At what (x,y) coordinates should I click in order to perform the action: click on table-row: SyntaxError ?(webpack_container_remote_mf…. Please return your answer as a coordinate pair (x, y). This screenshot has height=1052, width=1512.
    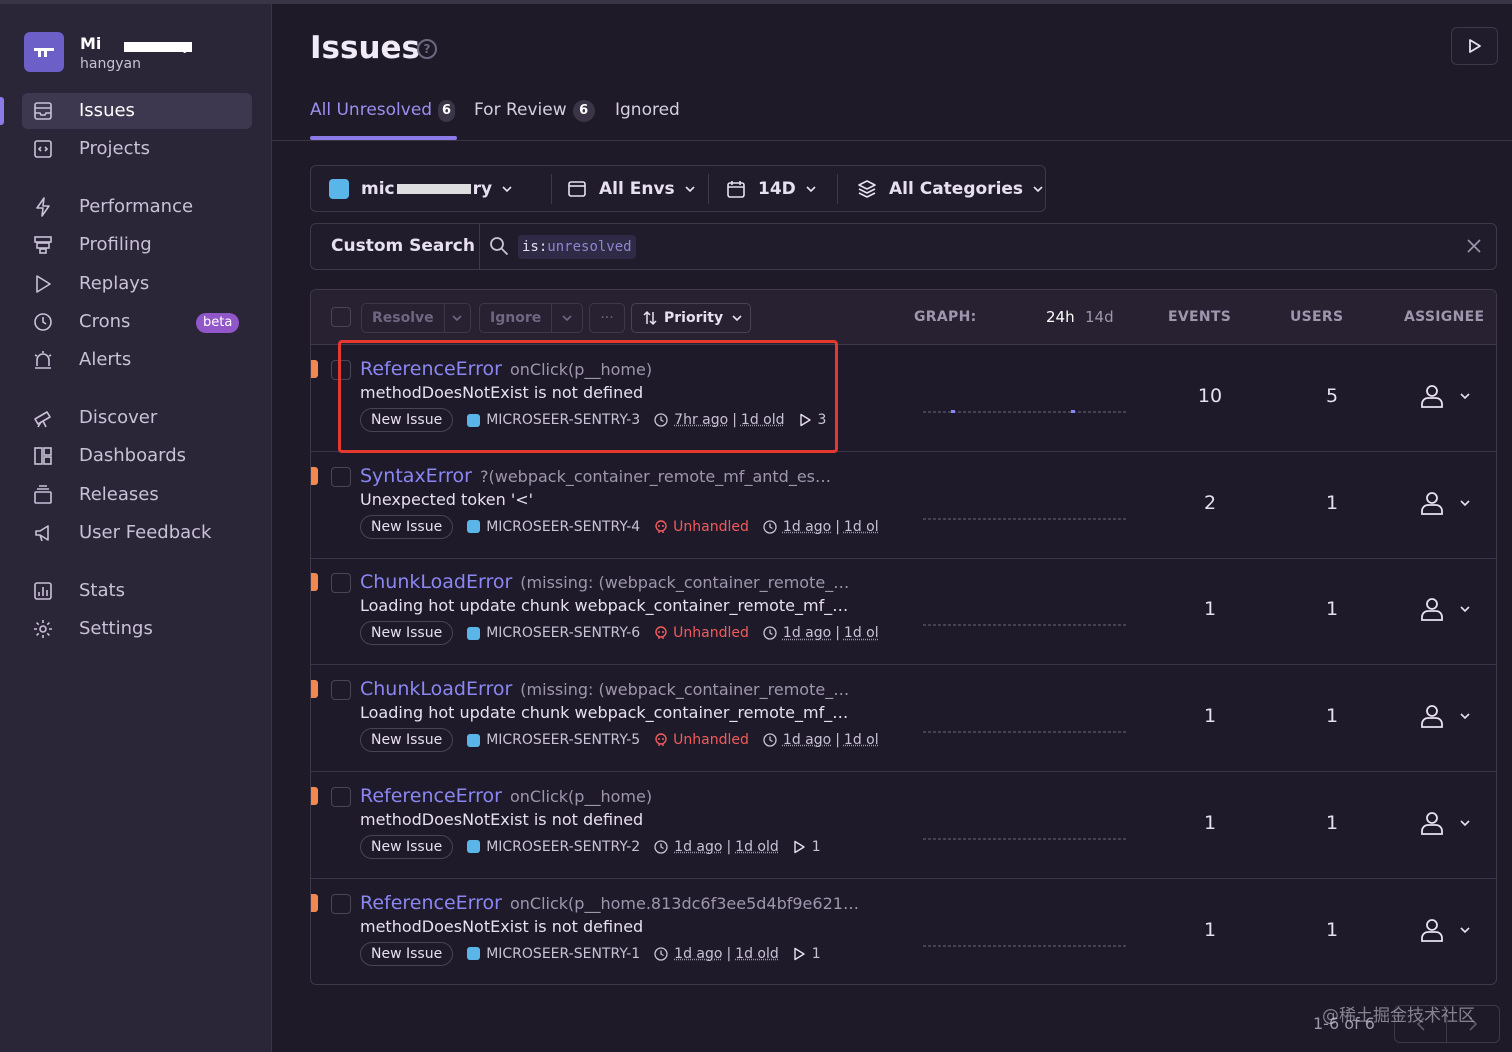
    Looking at the image, I should click on (903, 505).